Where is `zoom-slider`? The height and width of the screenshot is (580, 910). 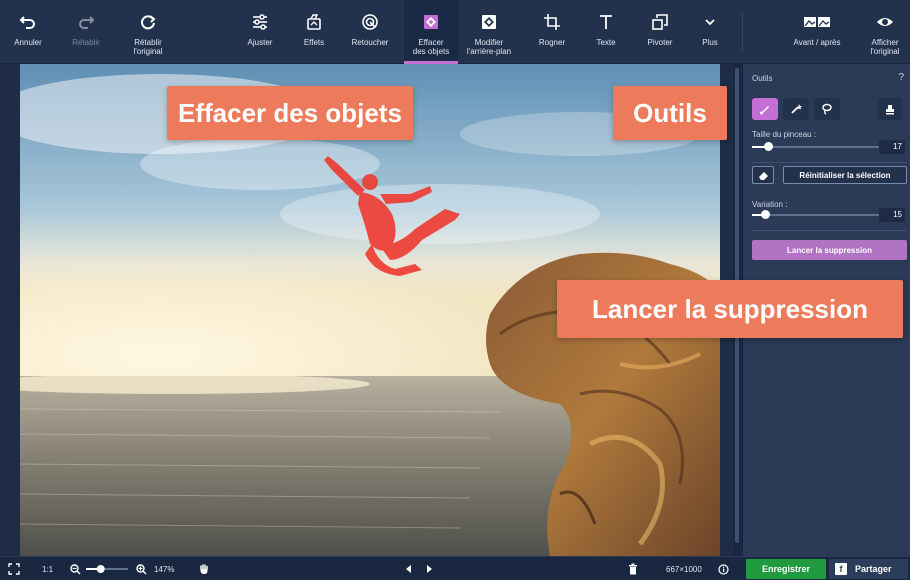
zoom-slider is located at coordinates (107, 568).